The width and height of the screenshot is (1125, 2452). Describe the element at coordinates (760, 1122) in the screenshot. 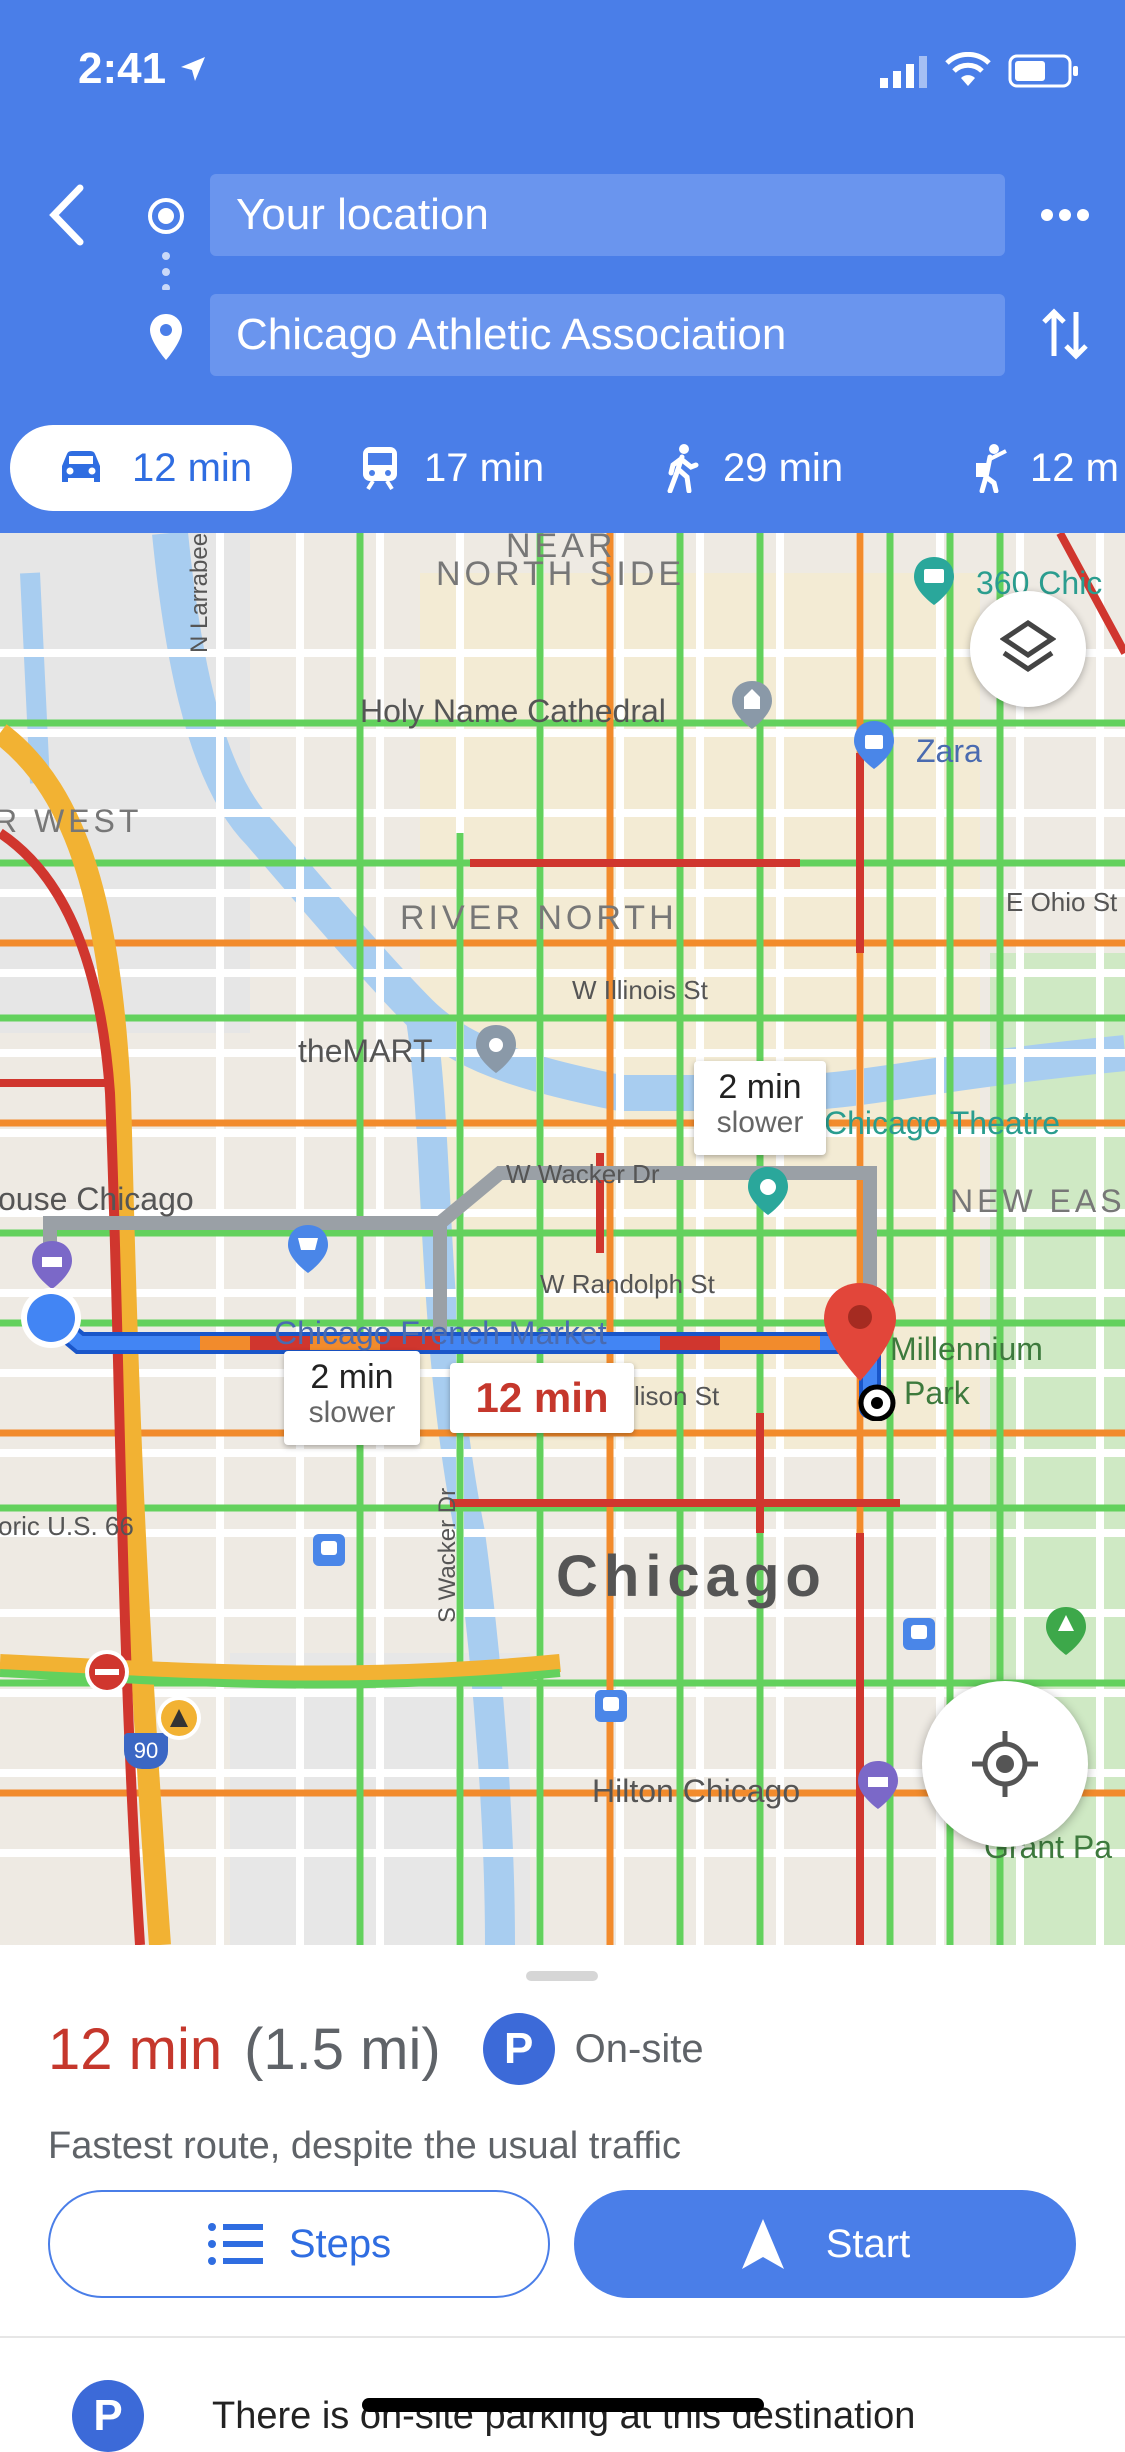

I see `alt-route-1-note: slower` at that location.